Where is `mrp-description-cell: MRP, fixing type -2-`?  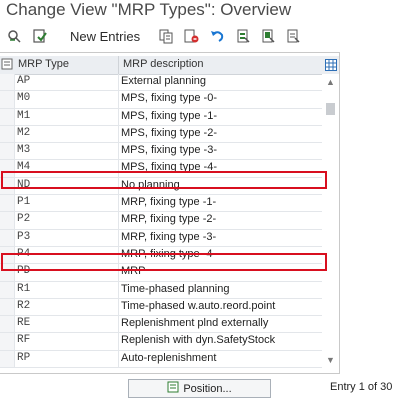 mrp-description-cell: MRP, fixing type -2- is located at coordinates (168, 219).